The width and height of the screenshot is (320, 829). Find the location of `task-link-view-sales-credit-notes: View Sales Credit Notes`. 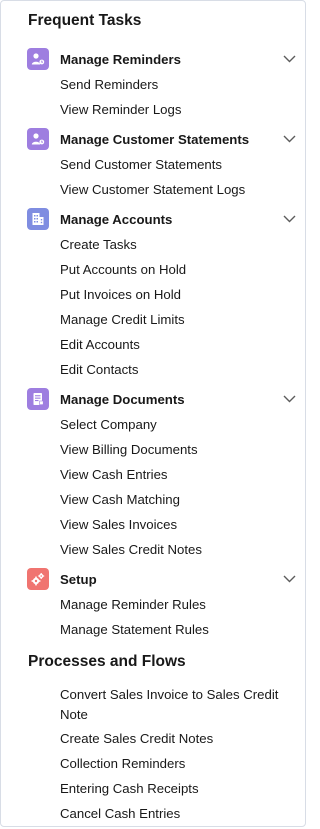

task-link-view-sales-credit-notes: View Sales Credit Notes is located at coordinates (175, 550).